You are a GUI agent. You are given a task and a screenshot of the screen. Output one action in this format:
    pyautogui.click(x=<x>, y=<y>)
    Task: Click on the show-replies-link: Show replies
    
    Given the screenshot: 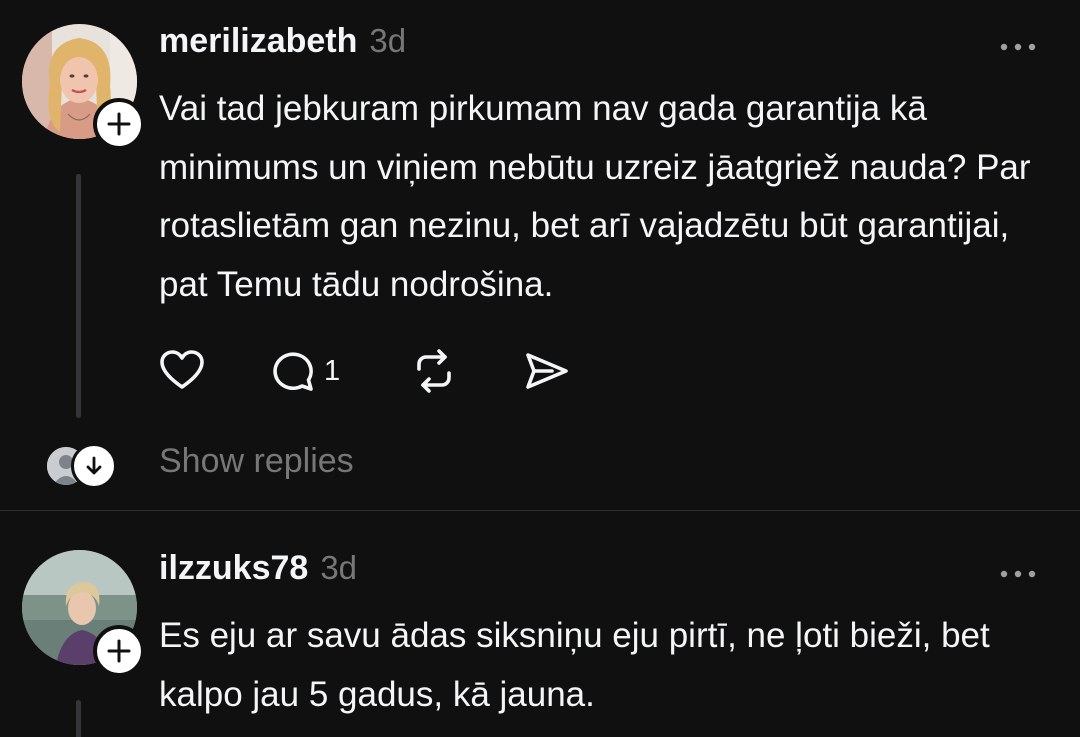 What is the action you would take?
    pyautogui.click(x=256, y=461)
    